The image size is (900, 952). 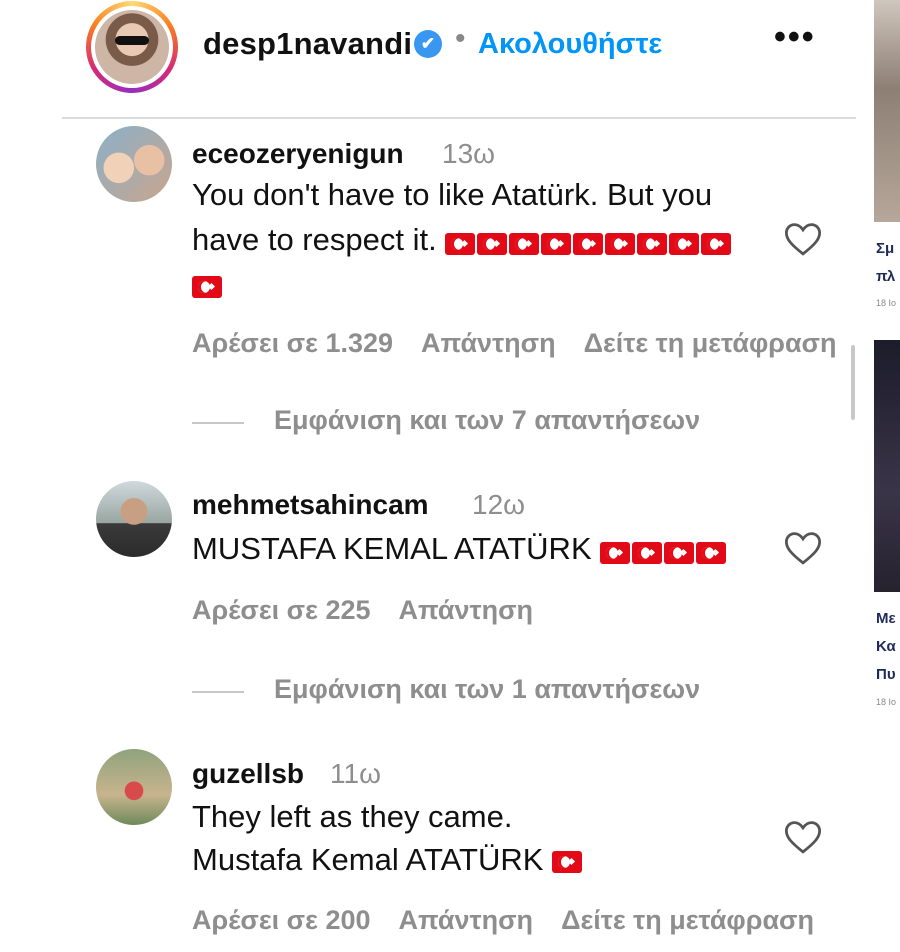 What do you see at coordinates (352, 816) in the screenshot?
I see `comment-text-line: They left as they came.` at bounding box center [352, 816].